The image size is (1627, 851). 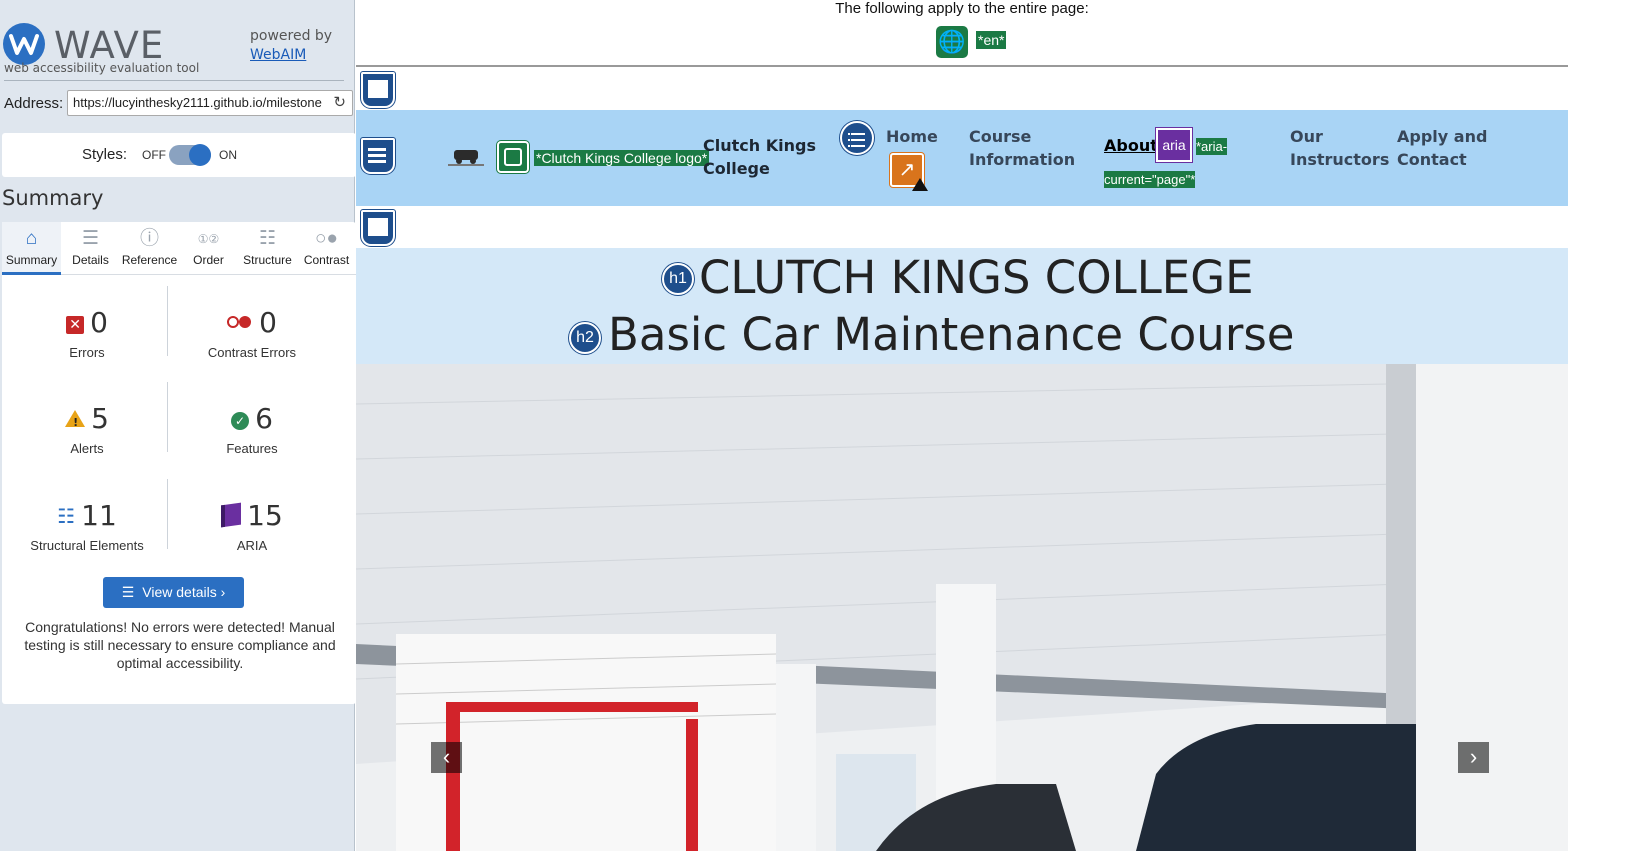 I want to click on stat-structural: ☷ 11 Structural Elements, so click(x=87, y=526).